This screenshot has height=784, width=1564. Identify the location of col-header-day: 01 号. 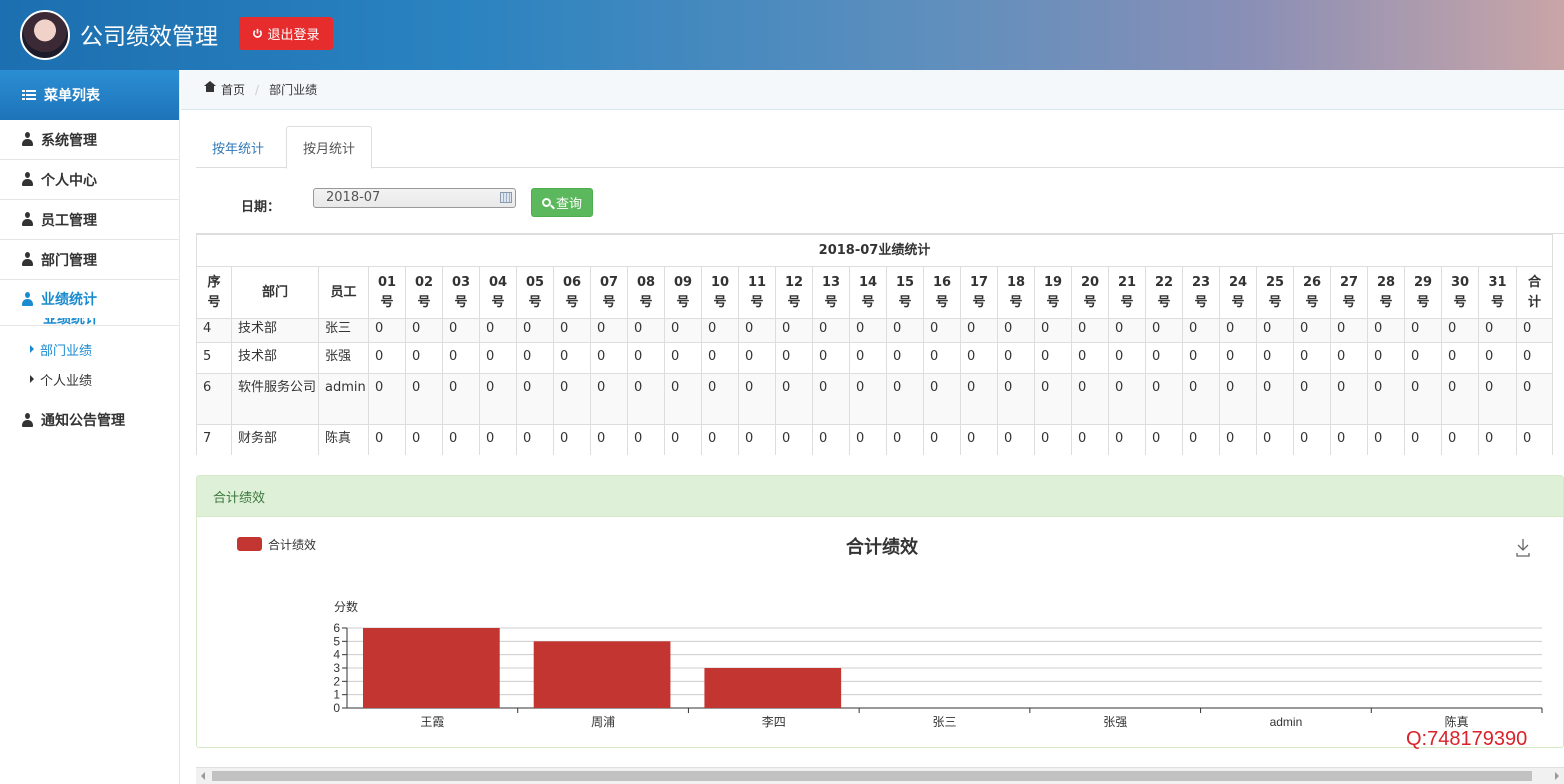
(387, 292).